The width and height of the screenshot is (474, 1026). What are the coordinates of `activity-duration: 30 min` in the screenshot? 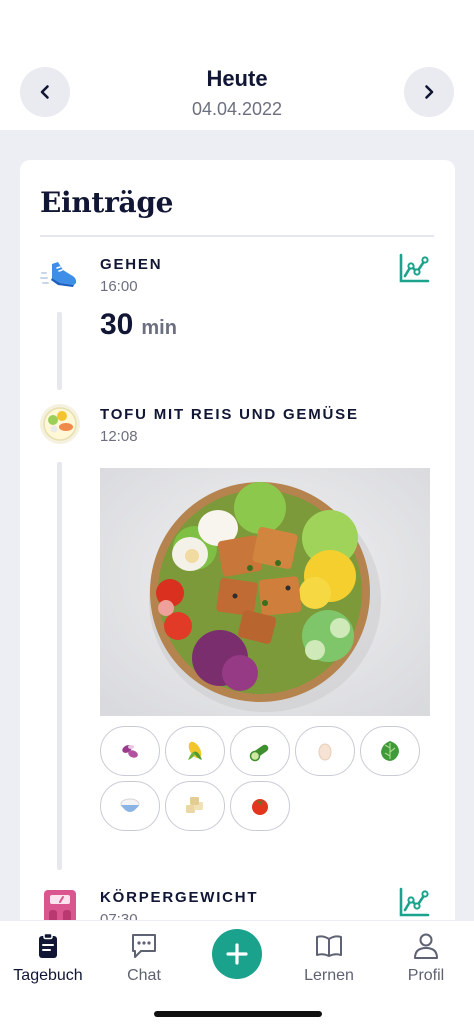 It's located at (138, 325).